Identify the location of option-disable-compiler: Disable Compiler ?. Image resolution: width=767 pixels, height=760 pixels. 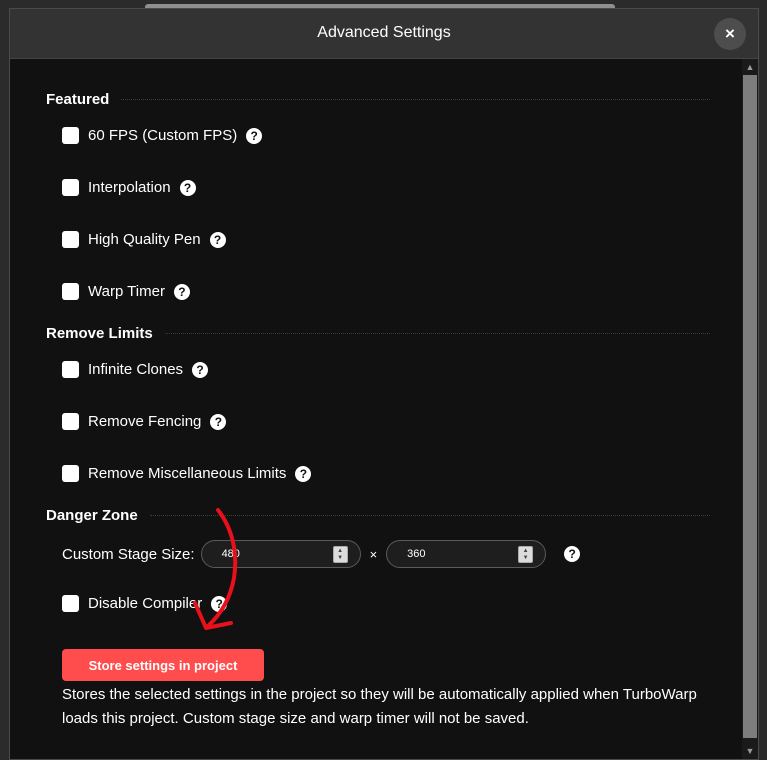
(145, 603).